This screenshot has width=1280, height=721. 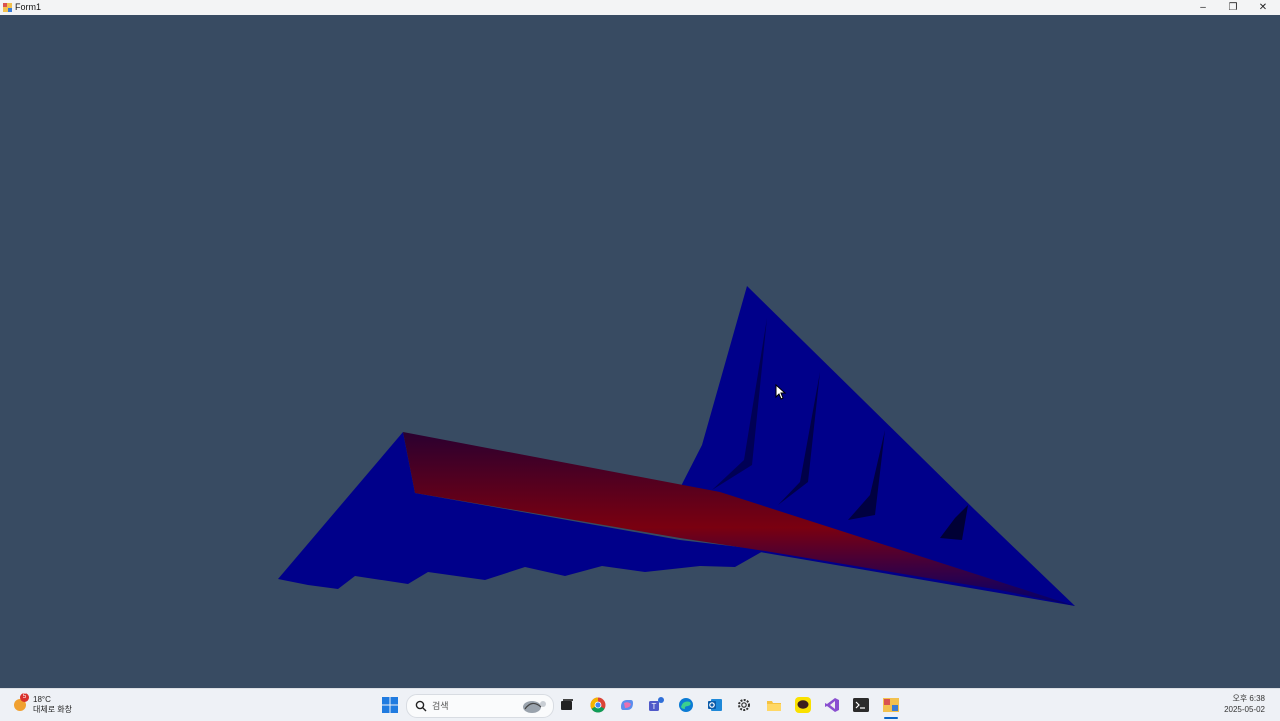 What do you see at coordinates (390, 705) in the screenshot?
I see `windows-start-icon` at bounding box center [390, 705].